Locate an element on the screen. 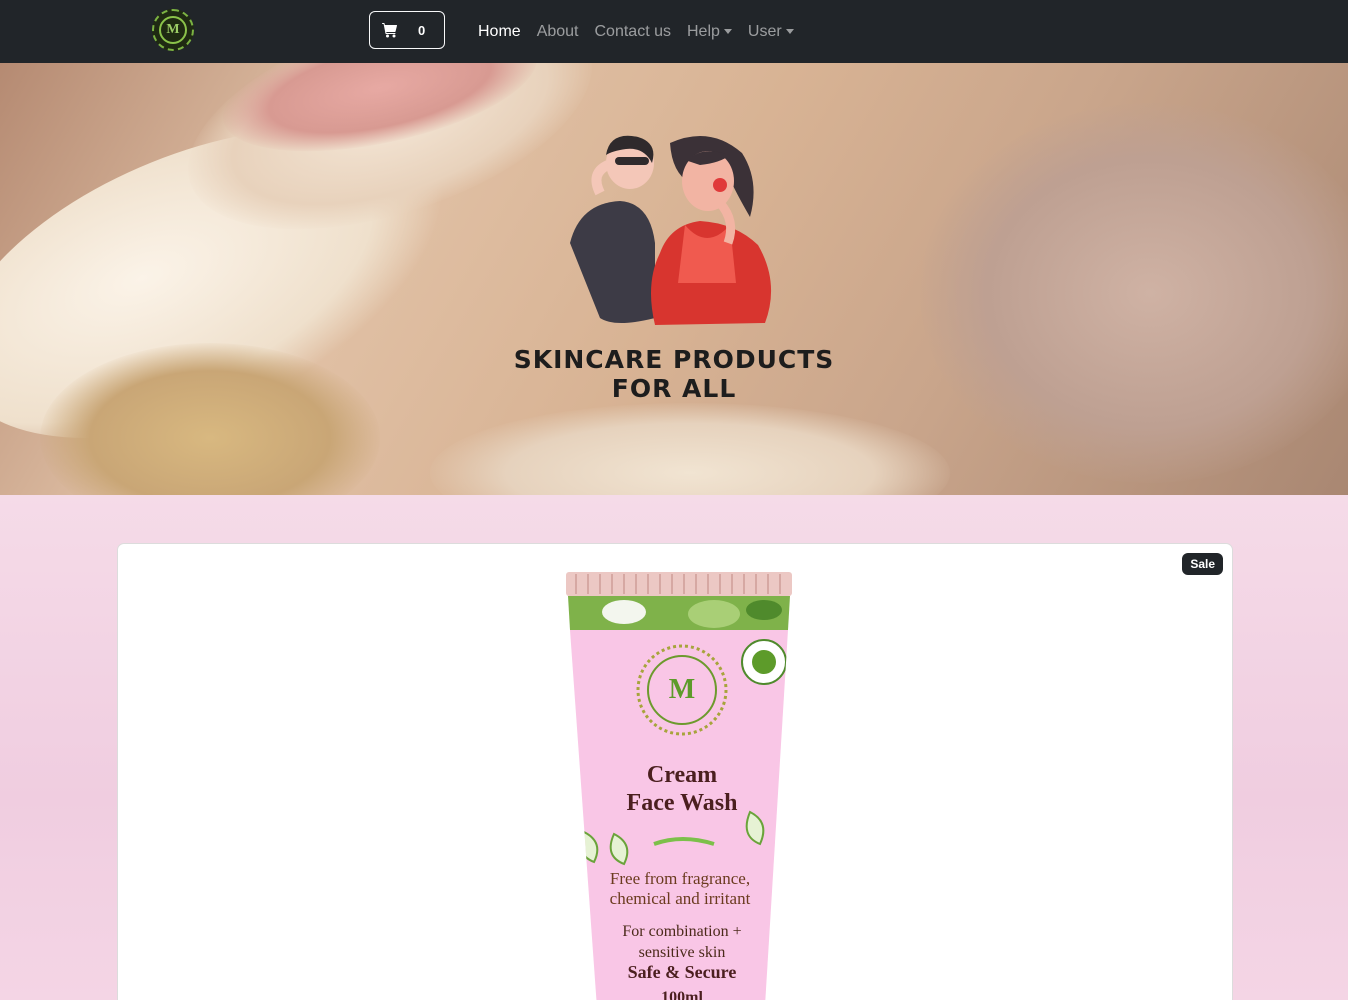  clear-gel is located at coordinates (1134, 293).